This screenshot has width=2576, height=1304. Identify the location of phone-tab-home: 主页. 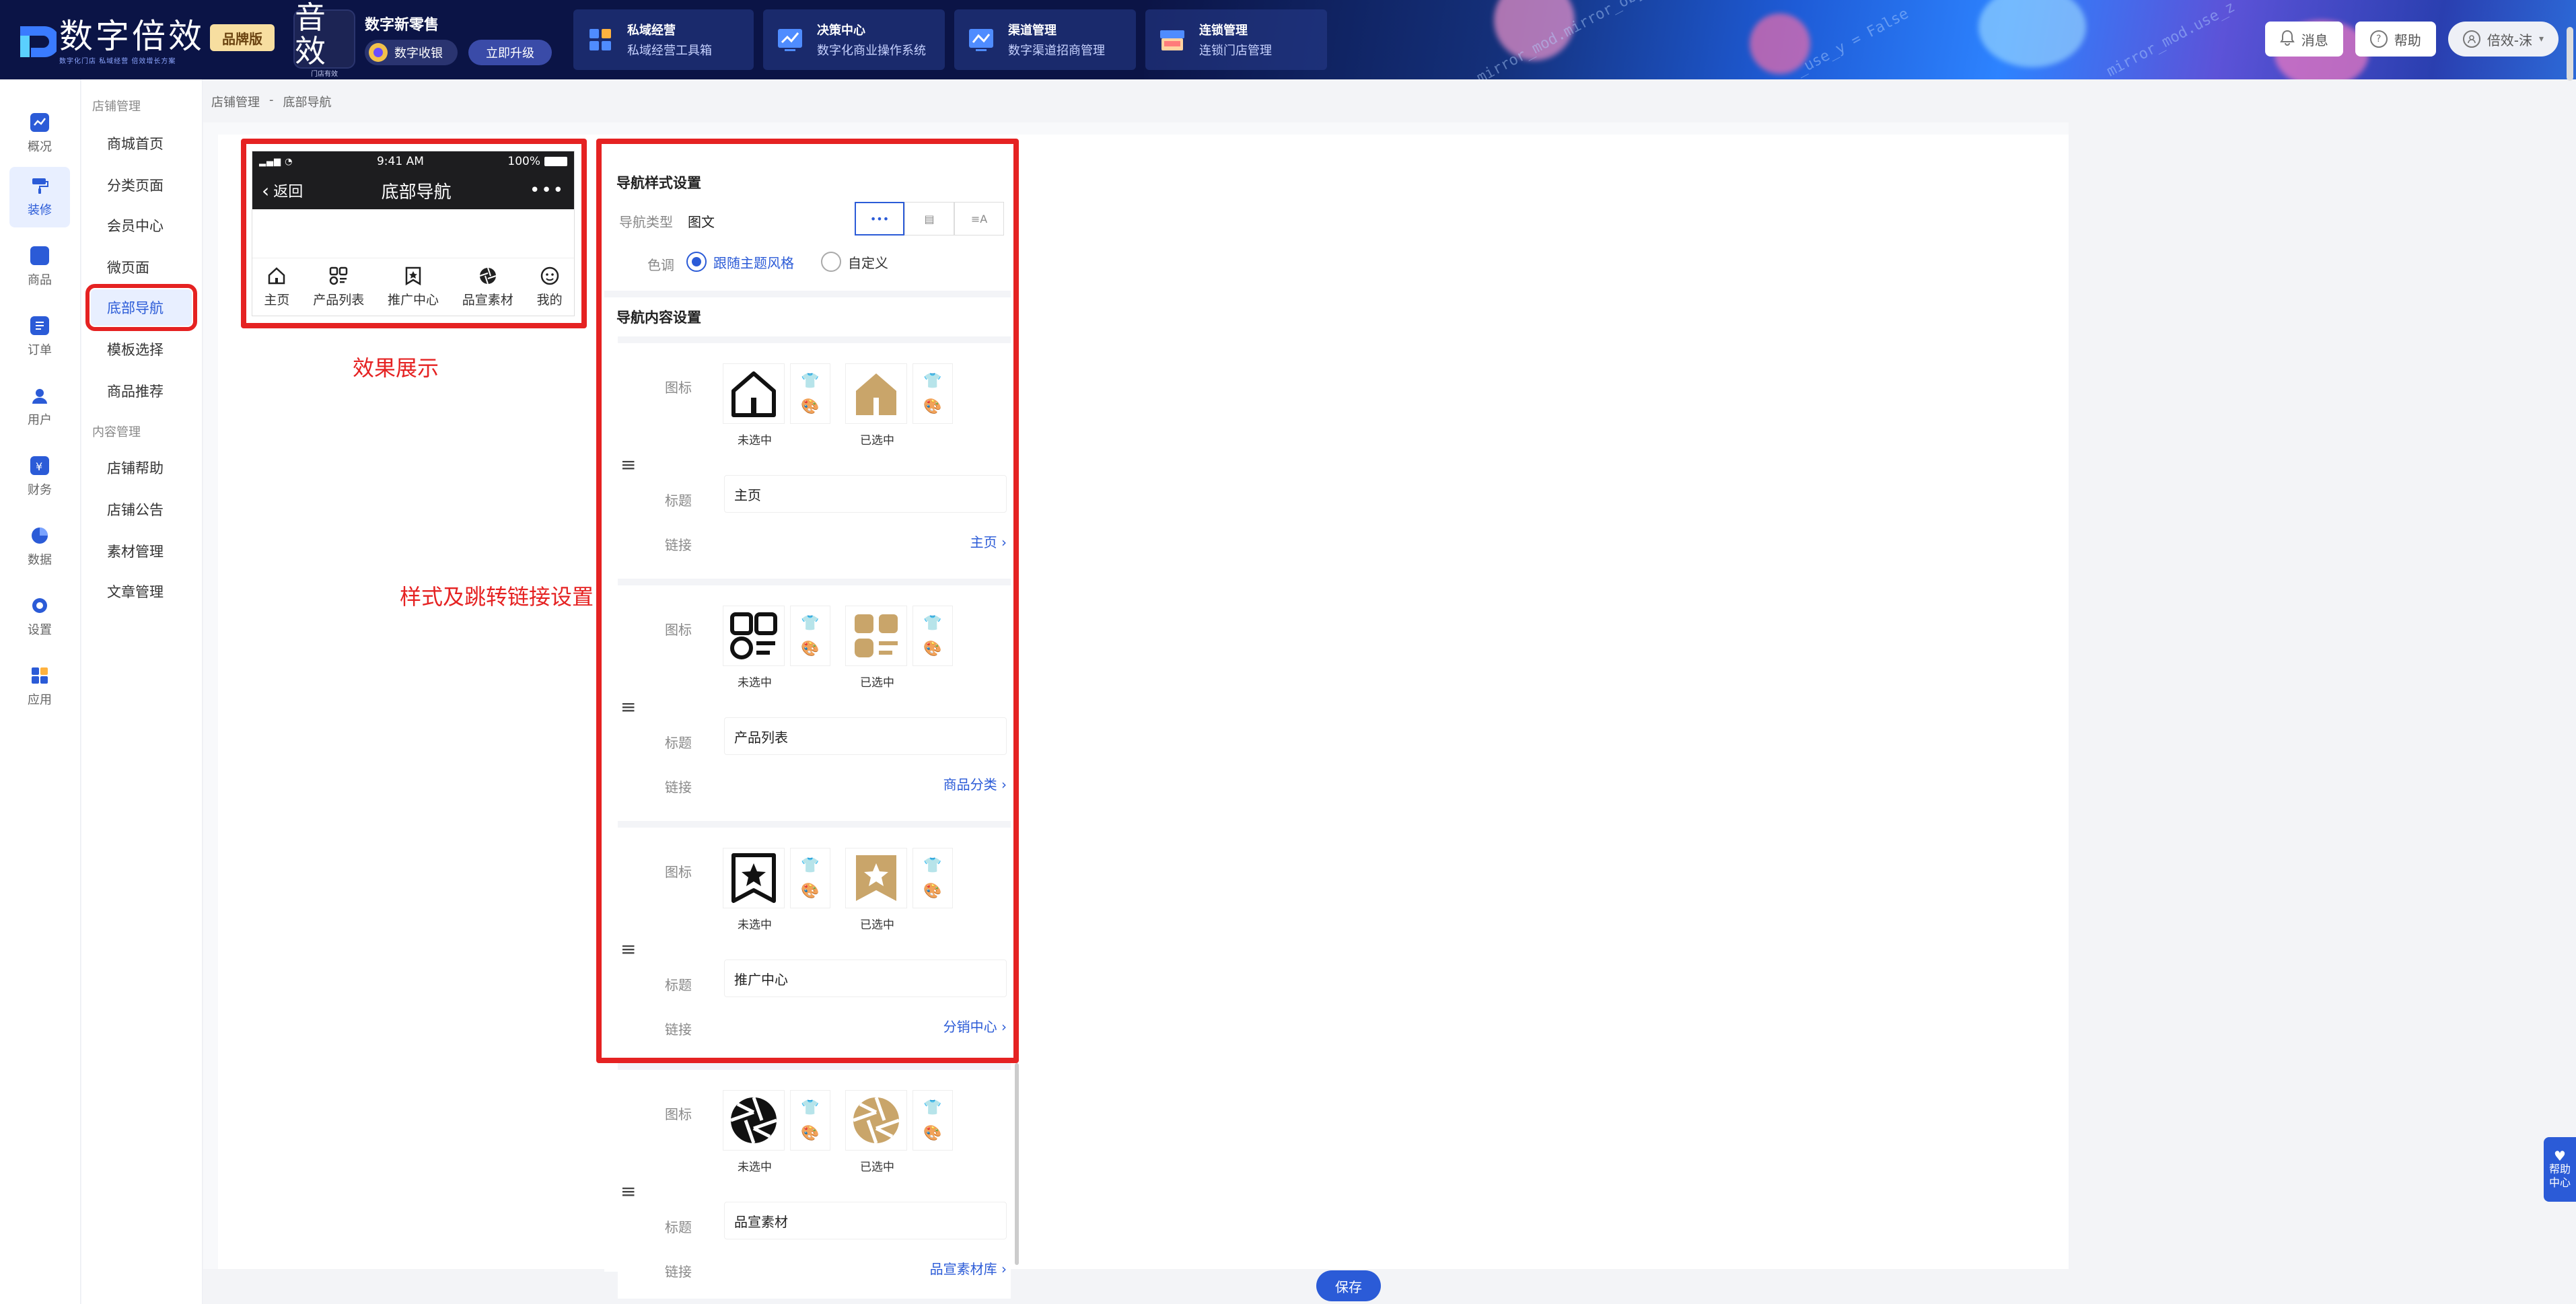
(276, 287).